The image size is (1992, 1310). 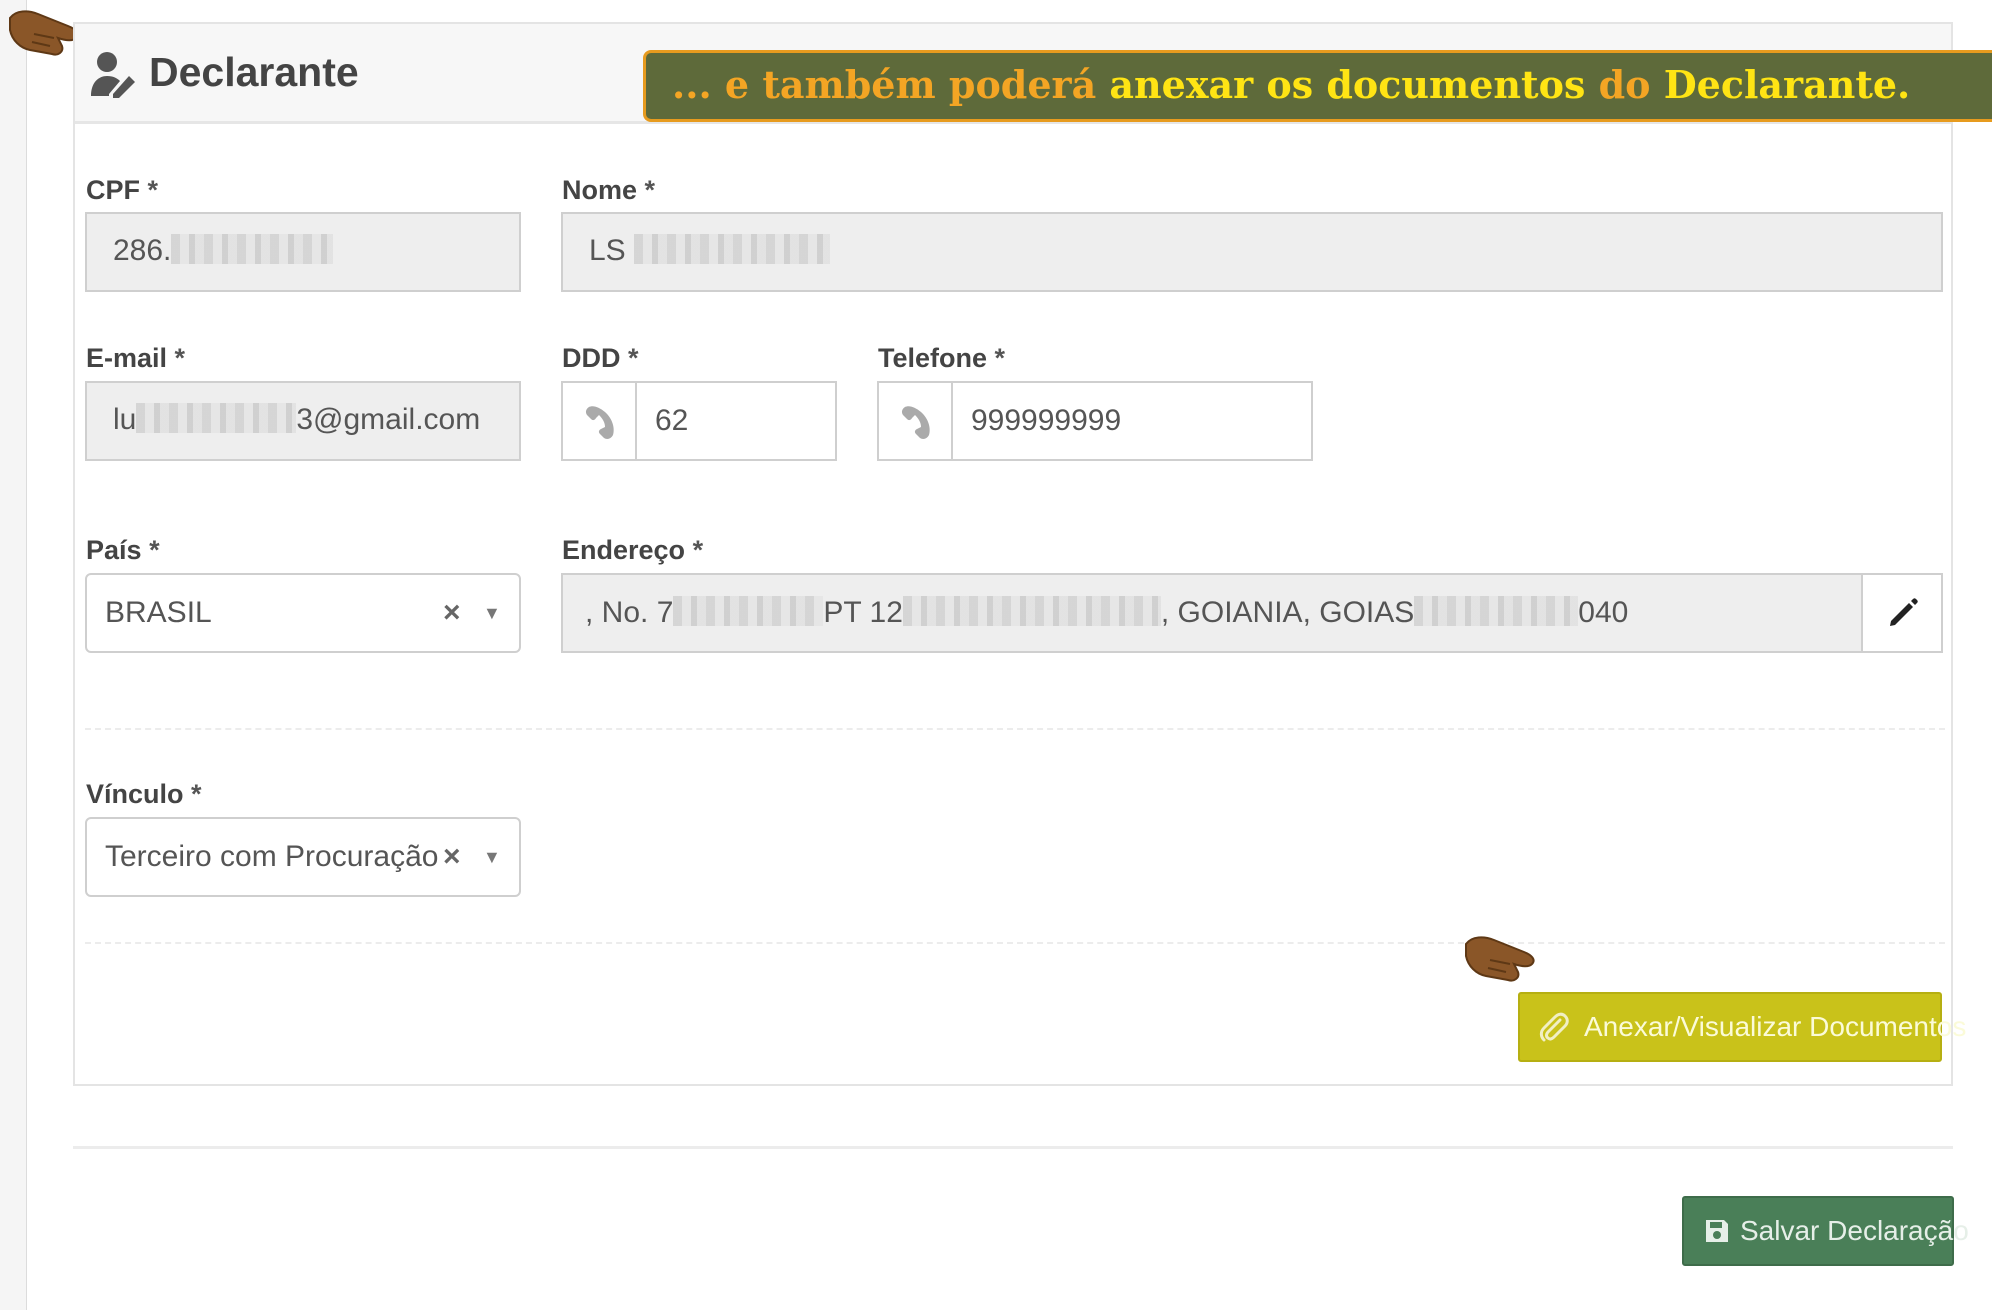 What do you see at coordinates (123, 550) in the screenshot?
I see `pais-label: País *` at bounding box center [123, 550].